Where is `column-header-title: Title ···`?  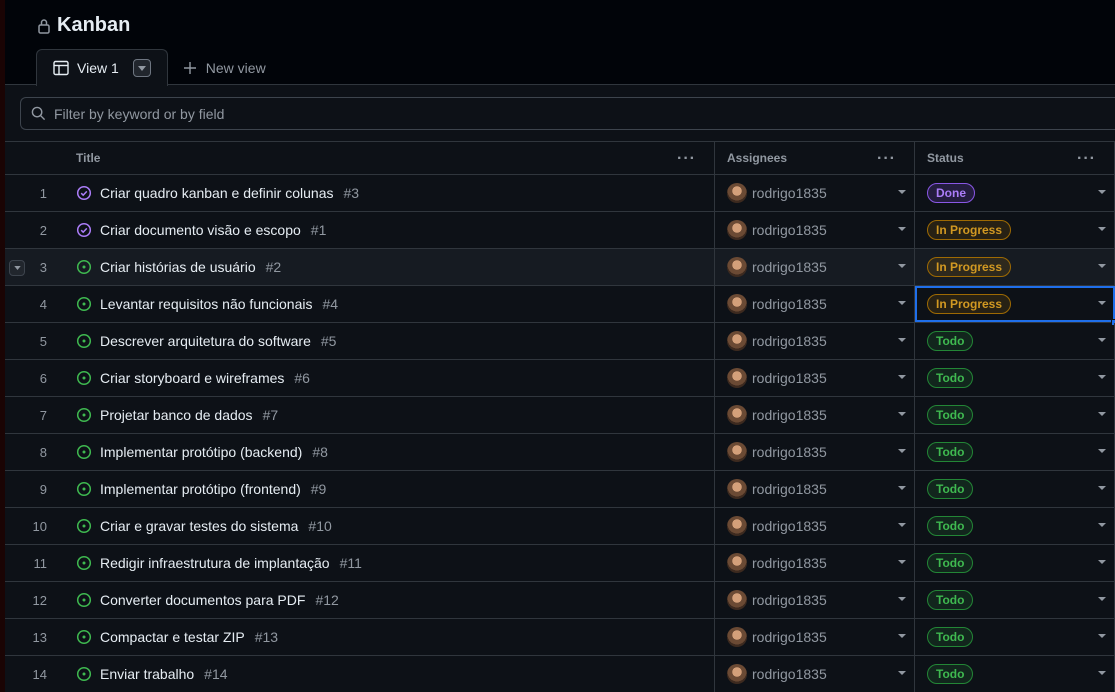 column-header-title: Title ··· is located at coordinates (392, 158).